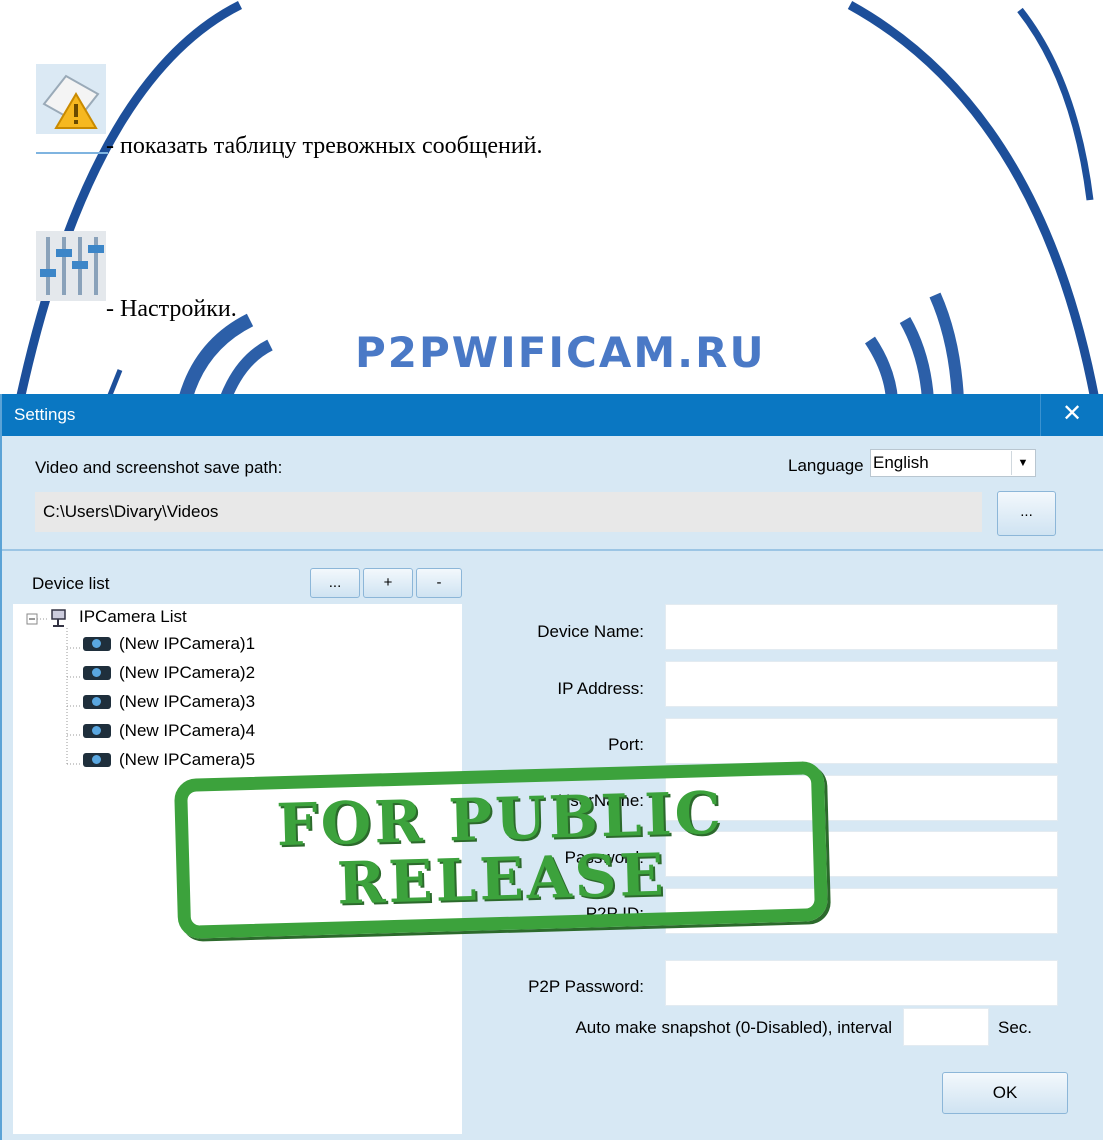 The width and height of the screenshot is (1103, 1140). Describe the element at coordinates (133, 616) in the screenshot. I see `tree-root-label: IPCamera List` at that location.